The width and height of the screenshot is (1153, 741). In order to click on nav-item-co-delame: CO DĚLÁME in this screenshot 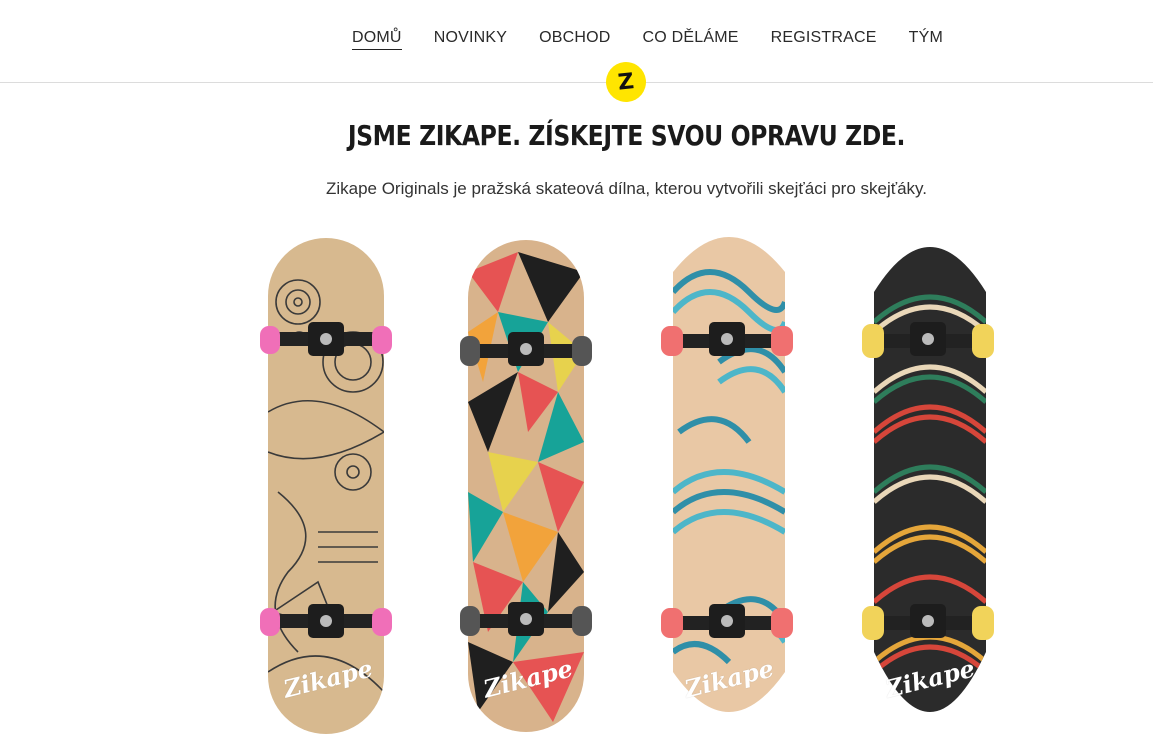, I will do `click(691, 39)`.